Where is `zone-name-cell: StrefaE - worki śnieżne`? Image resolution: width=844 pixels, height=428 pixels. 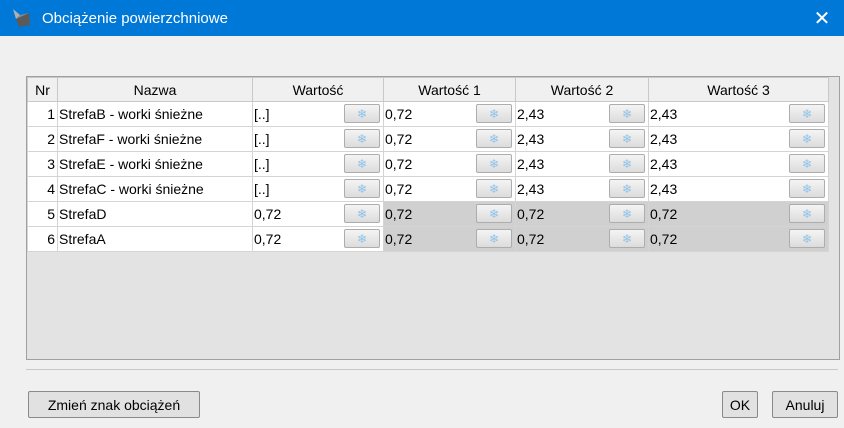 zone-name-cell: StrefaE - worki śnieżne is located at coordinates (155, 164).